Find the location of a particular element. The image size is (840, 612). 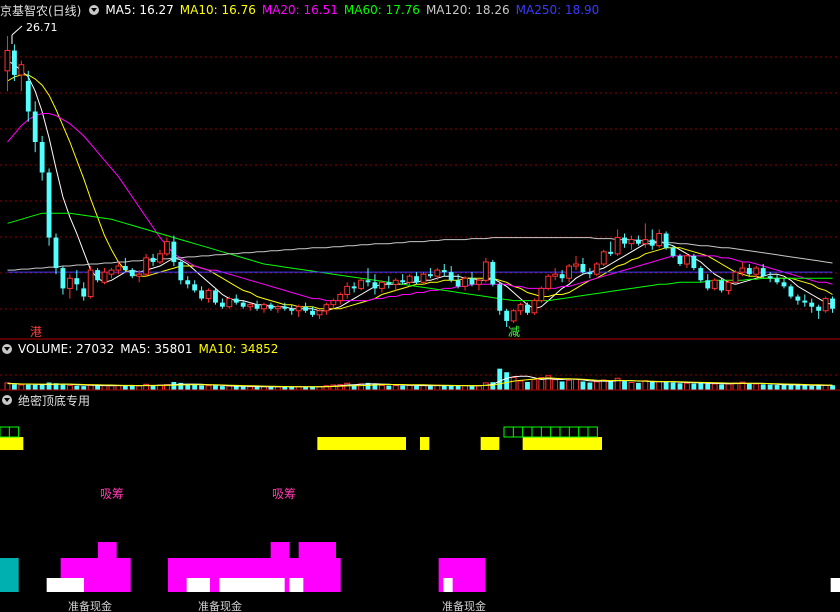

volume-panel-header: VOLUME: 27032 MA5: 35801 MA10: 34852 is located at coordinates (142, 349).